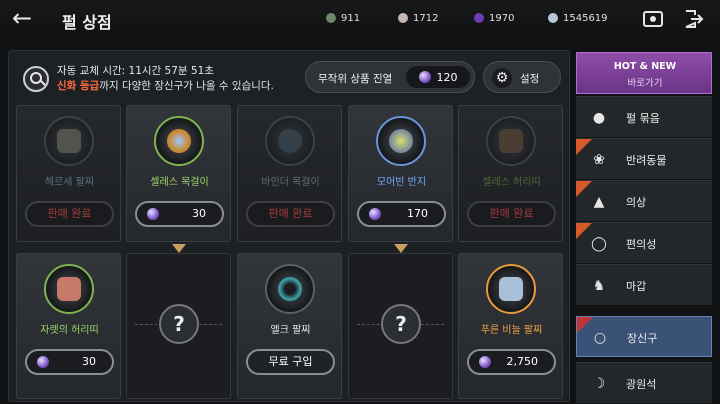 Image resolution: width=720 pixels, height=404 pixels. Describe the element at coordinates (331, 18) in the screenshot. I see `silver-coin-icon` at that location.